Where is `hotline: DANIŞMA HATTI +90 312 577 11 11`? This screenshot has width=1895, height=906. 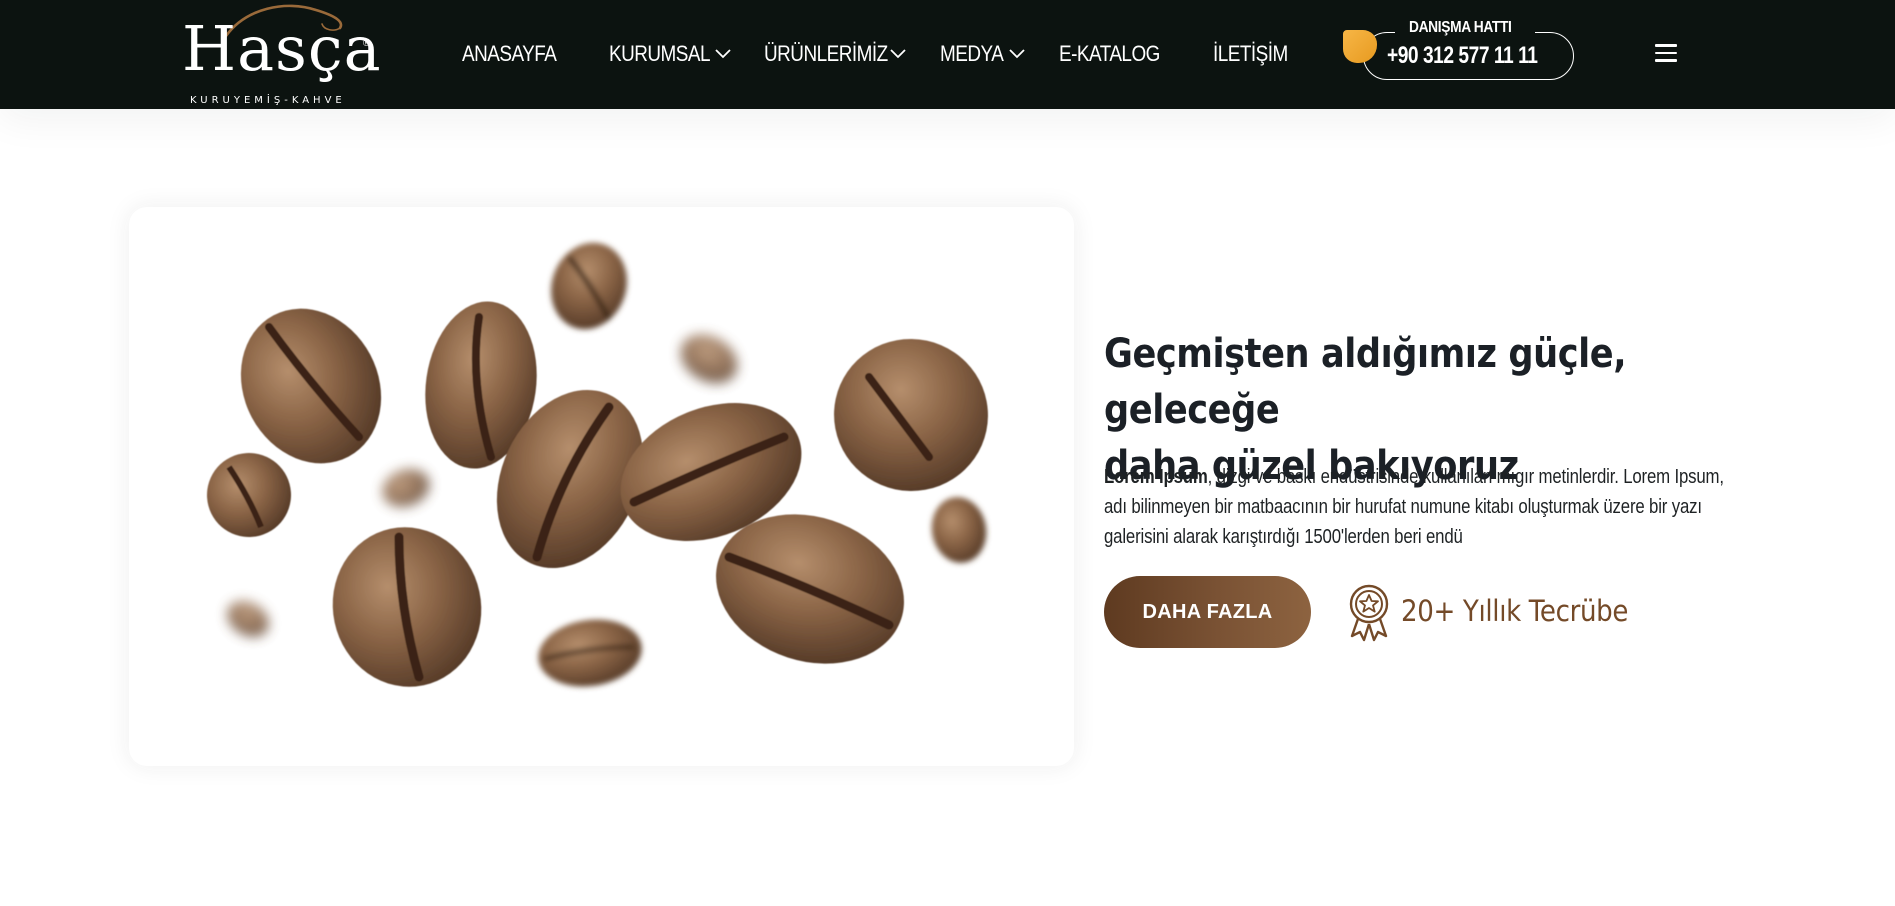 hotline: DANIŞMA HATTI +90 312 577 11 11 is located at coordinates (1459, 49).